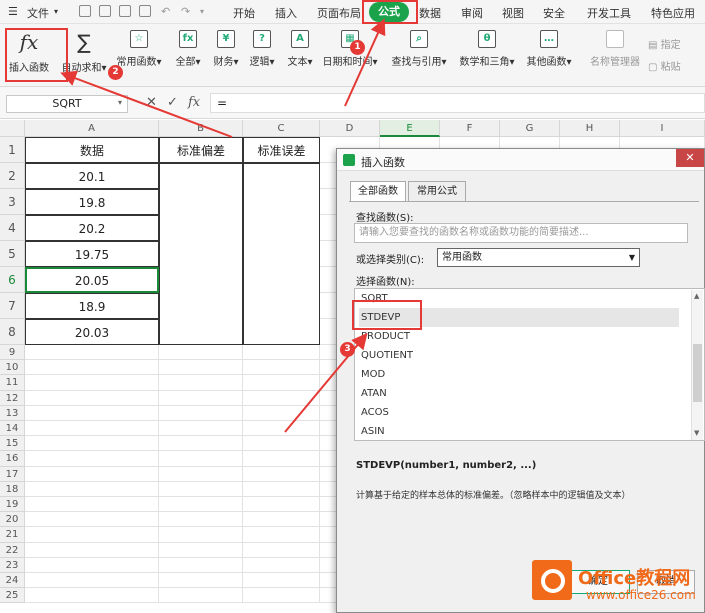 The height and width of the screenshot is (613, 705). I want to click on row-header: 15, so click(12, 444).